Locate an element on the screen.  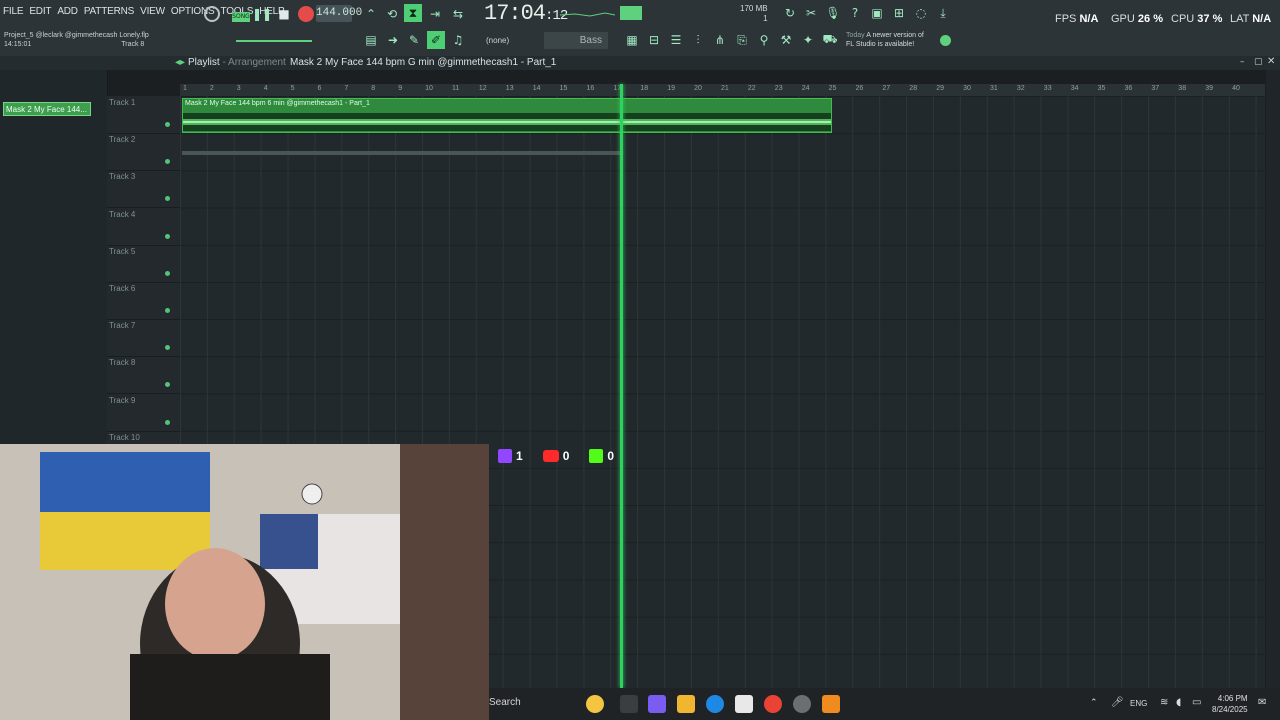
cart-icon: ⛟ is located at coordinates (830, 40).